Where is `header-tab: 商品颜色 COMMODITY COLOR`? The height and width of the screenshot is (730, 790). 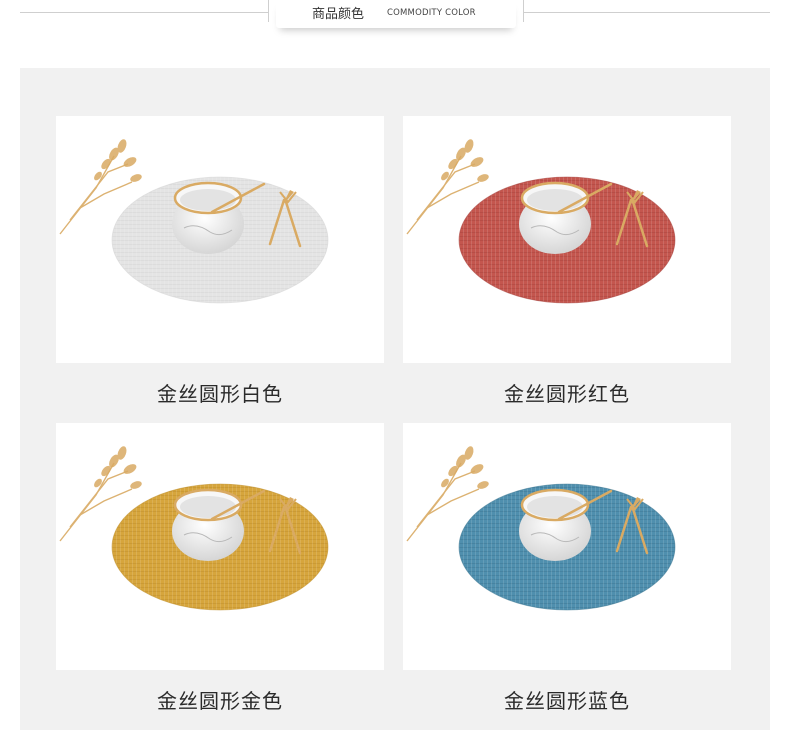
header-tab: 商品颜色 COMMODITY COLOR is located at coordinates (396, 14).